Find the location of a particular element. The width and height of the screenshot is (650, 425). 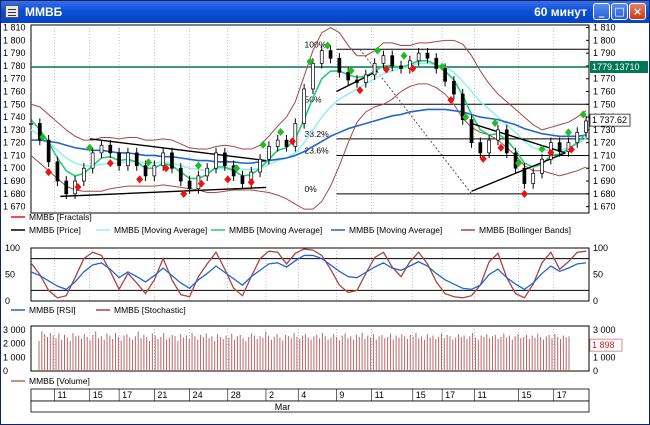

y-tick-label-right: 1 770 is located at coordinates (604, 79).